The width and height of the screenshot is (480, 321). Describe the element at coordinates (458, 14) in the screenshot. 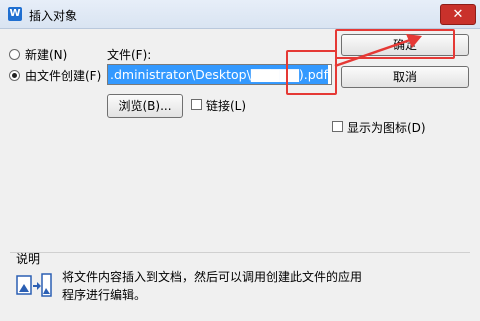

I see `close-button: ✕` at that location.